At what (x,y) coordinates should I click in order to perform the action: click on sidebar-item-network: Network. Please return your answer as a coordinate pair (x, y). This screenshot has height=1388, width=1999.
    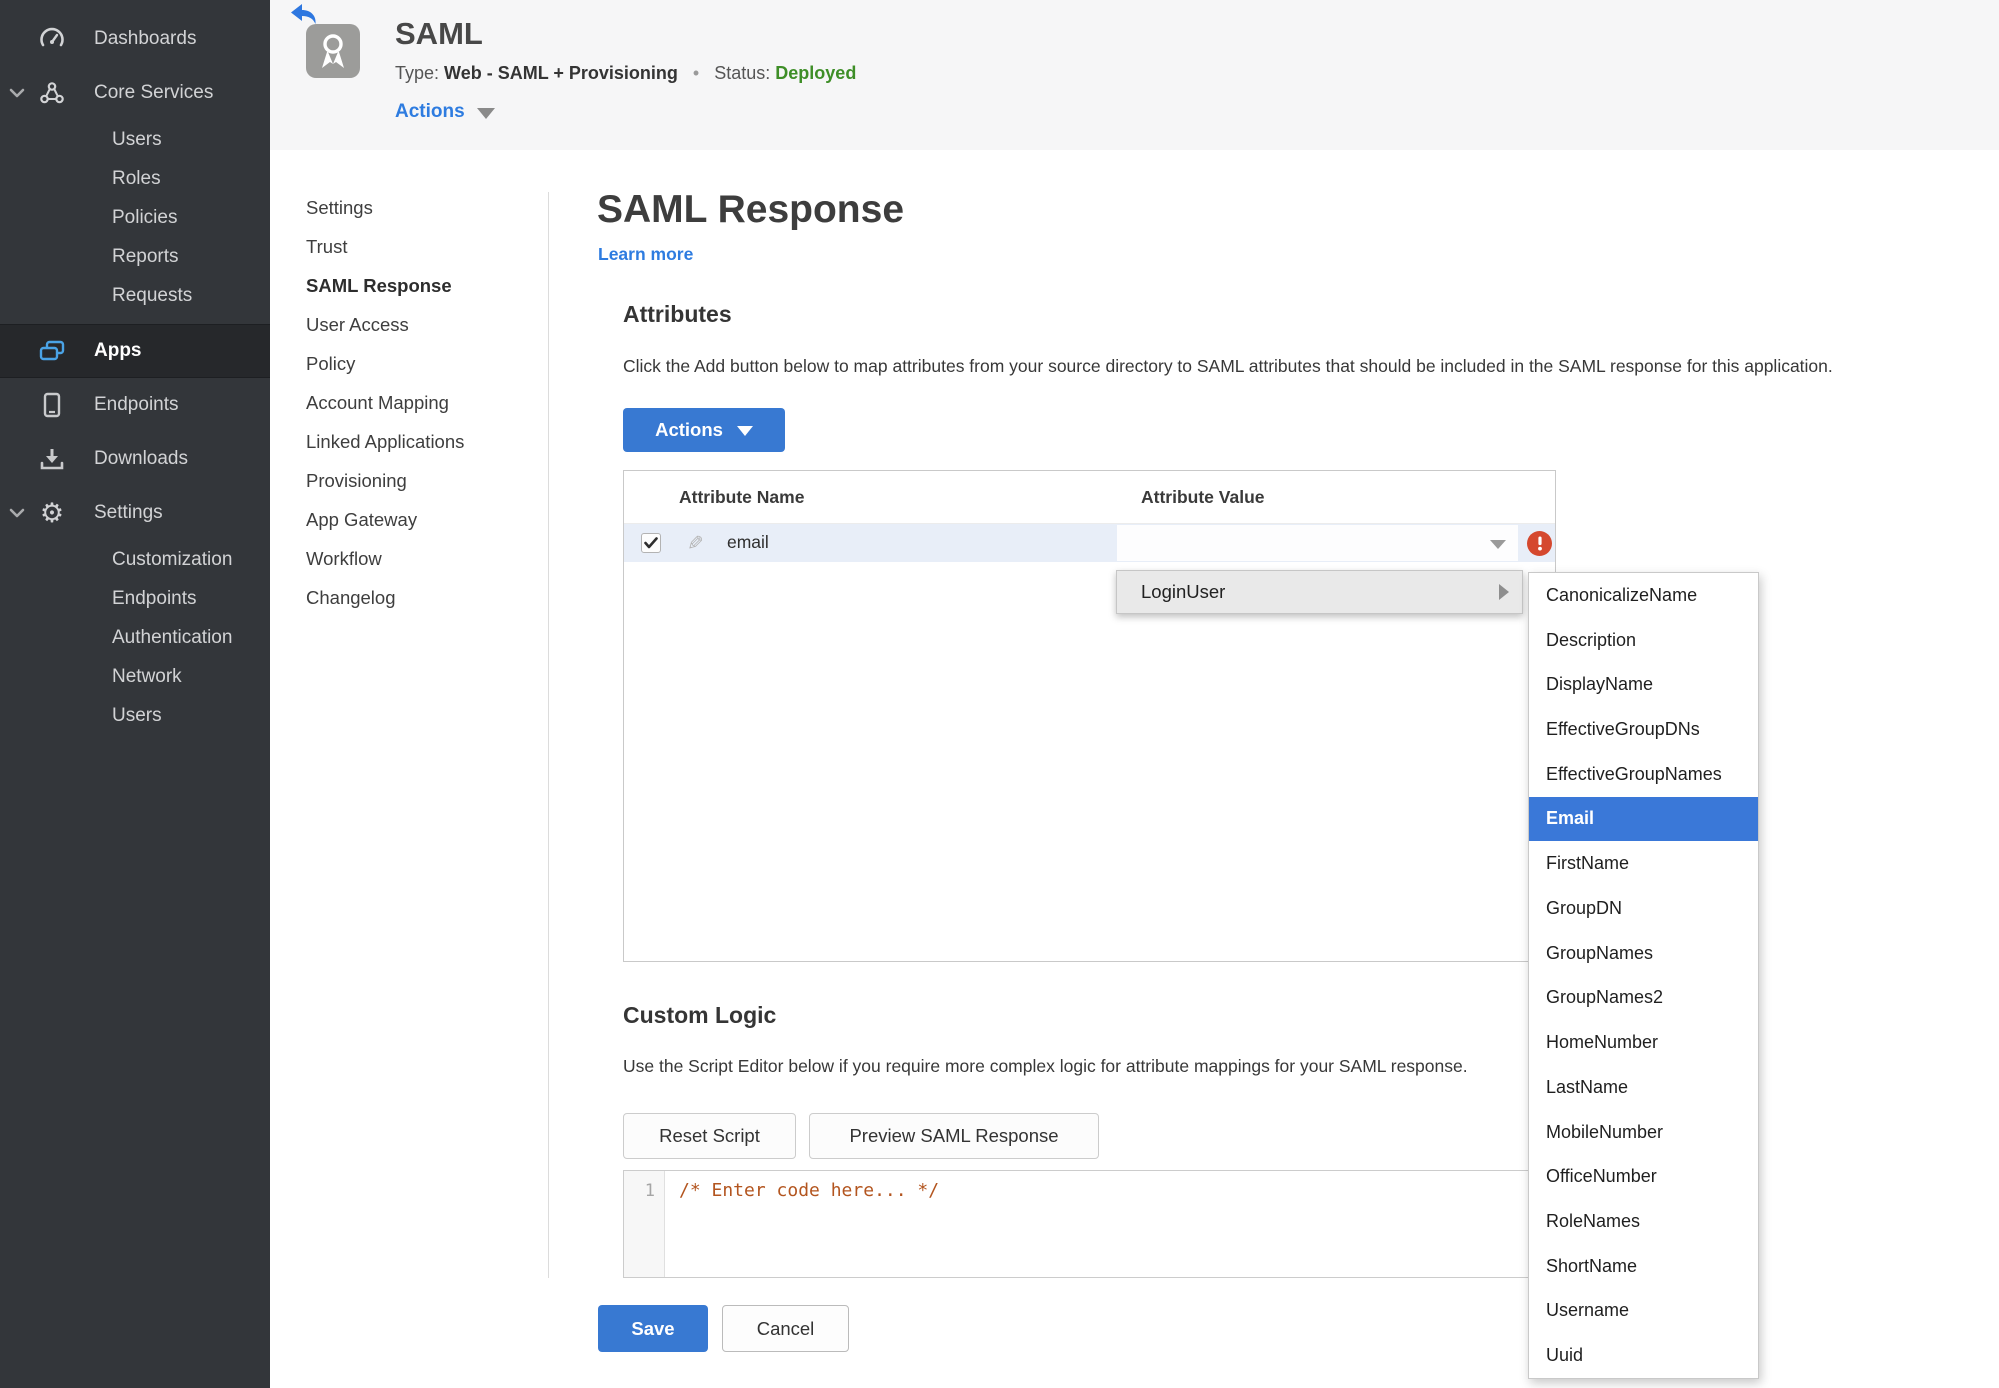
    Looking at the image, I should click on (135, 676).